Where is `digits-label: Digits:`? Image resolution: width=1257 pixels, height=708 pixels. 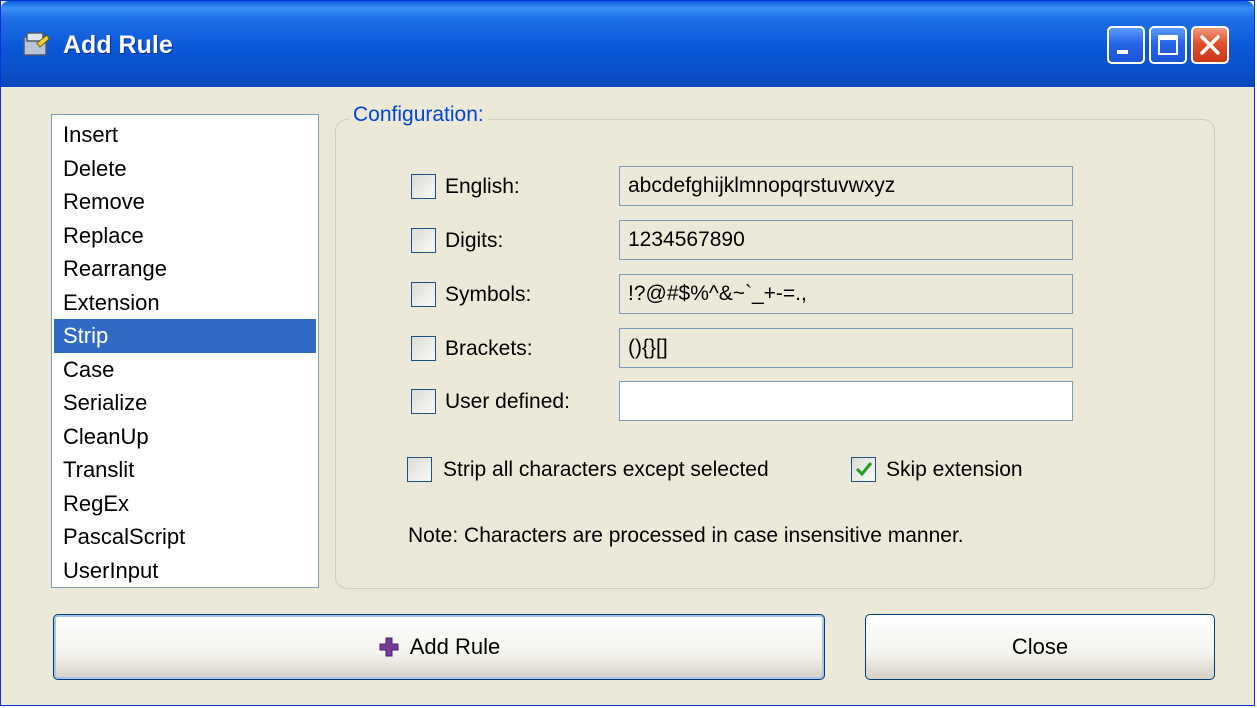 digits-label: Digits: is located at coordinates (474, 241).